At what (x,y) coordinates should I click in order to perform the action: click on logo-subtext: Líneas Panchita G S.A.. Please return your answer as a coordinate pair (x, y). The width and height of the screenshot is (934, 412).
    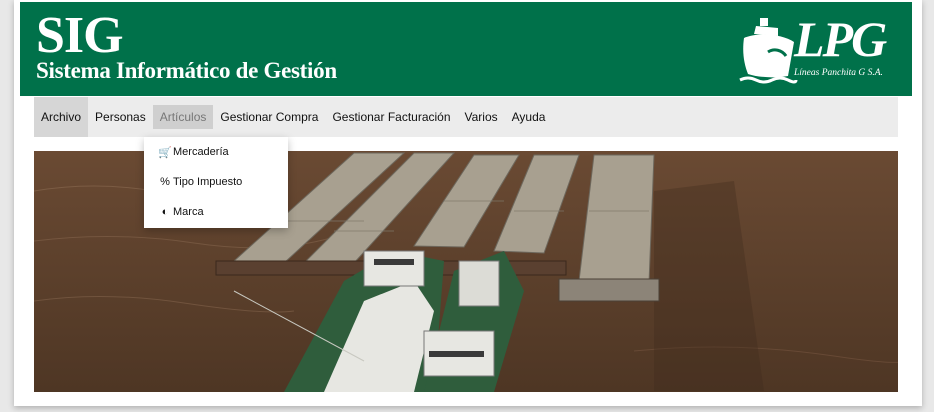
    Looking at the image, I should click on (838, 73).